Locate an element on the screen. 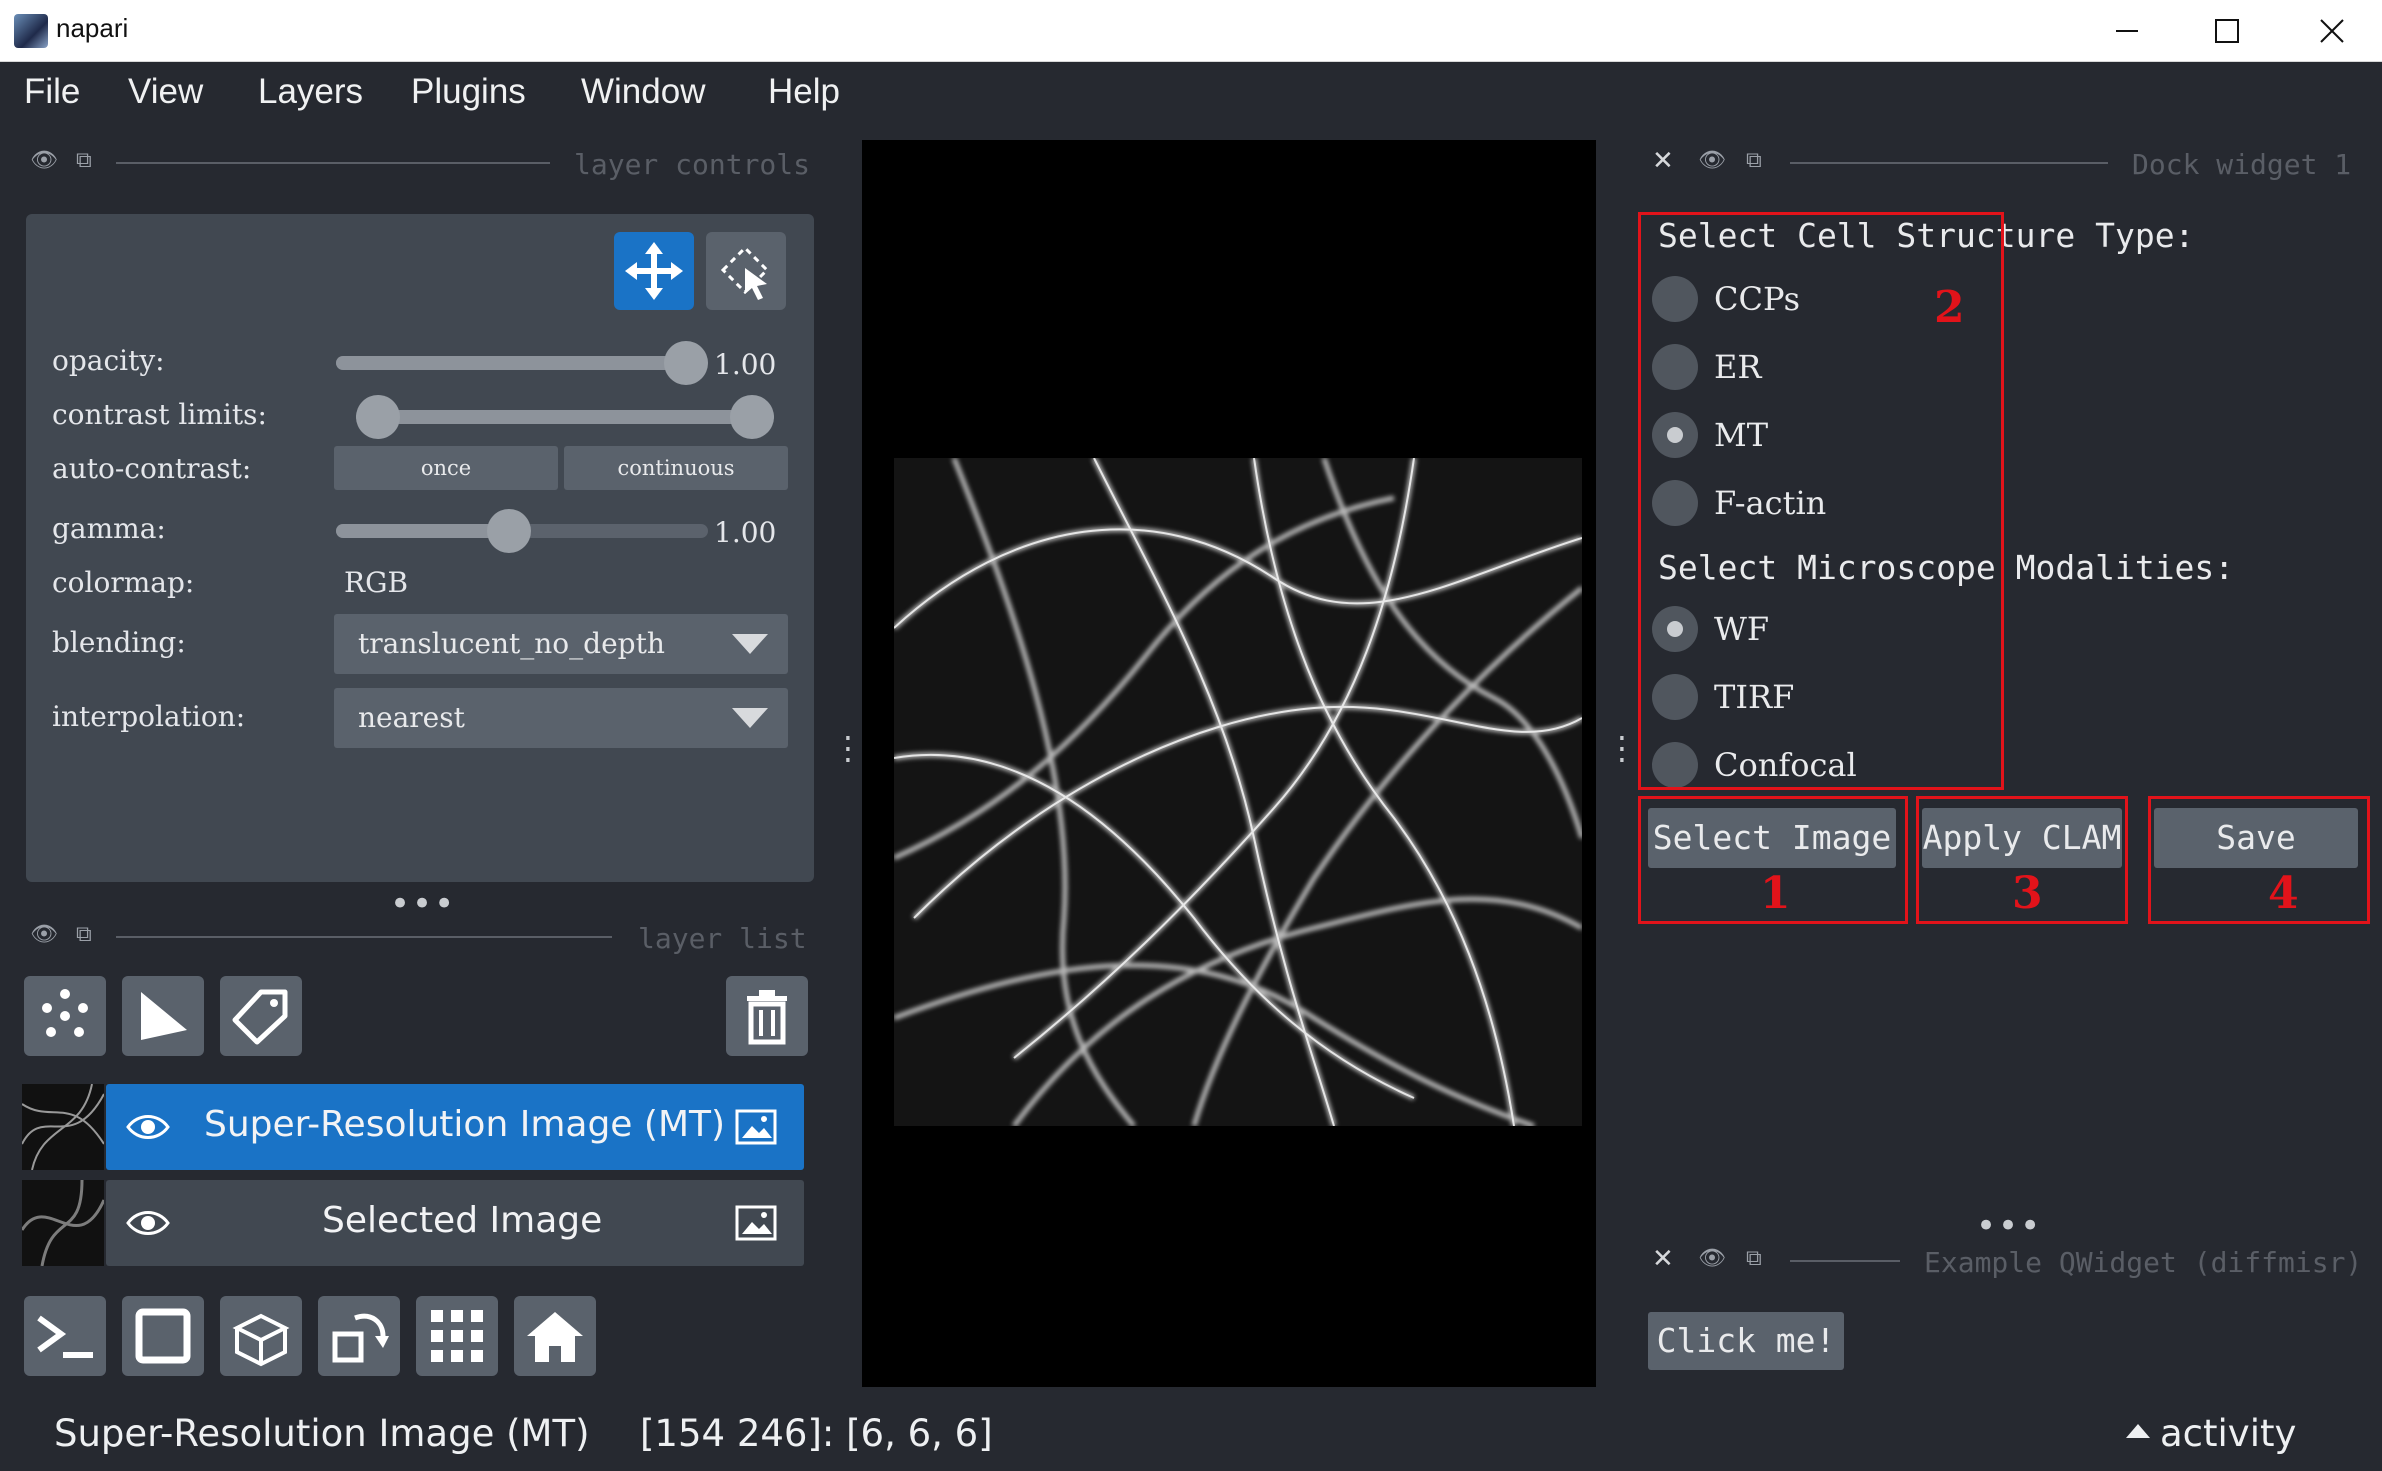 The height and width of the screenshot is (1471, 2382). gamma-slider is located at coordinates (522, 531).